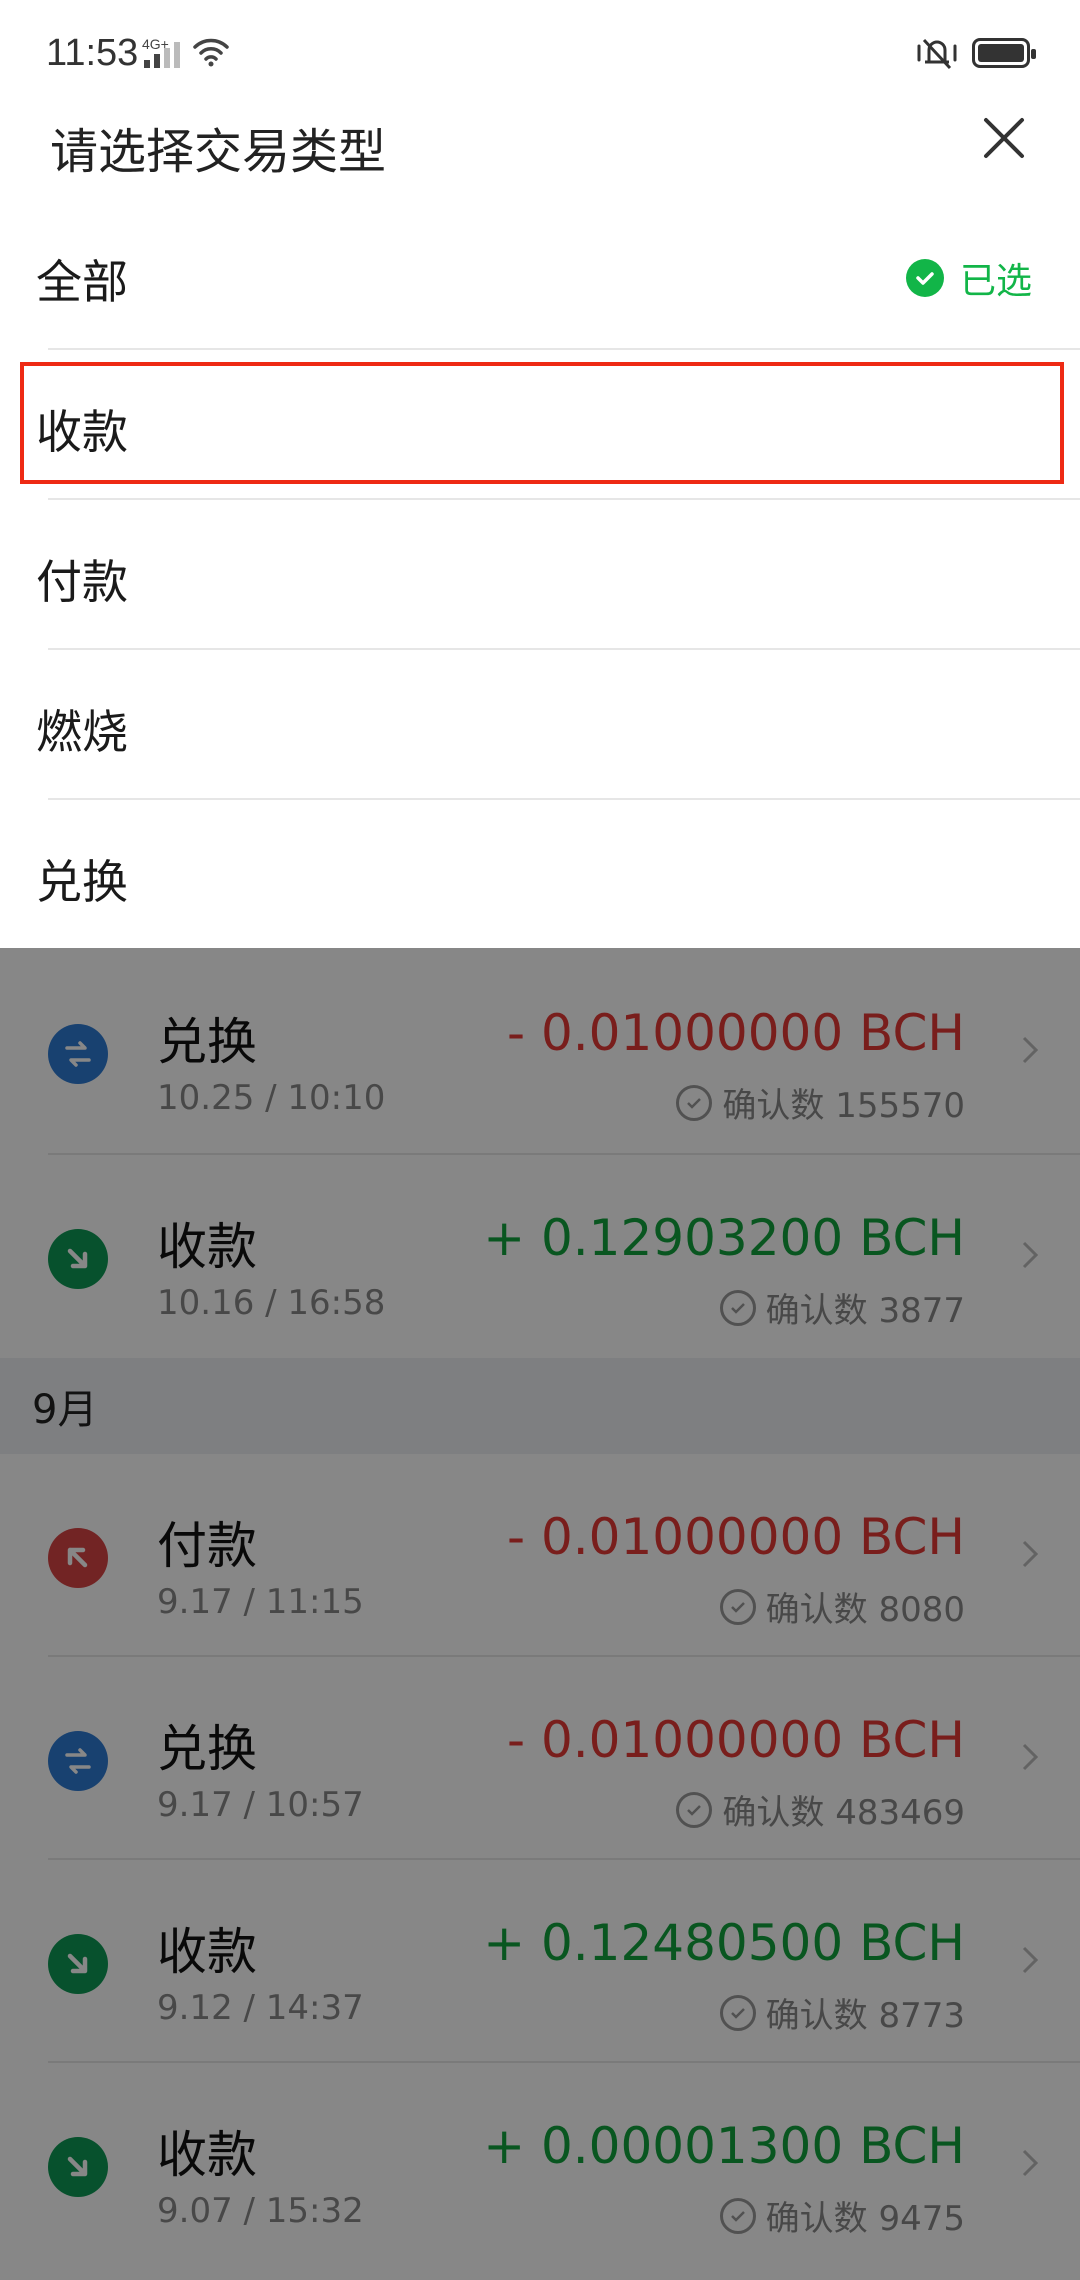 The height and width of the screenshot is (2280, 1080). I want to click on highlight-box, so click(542, 423).